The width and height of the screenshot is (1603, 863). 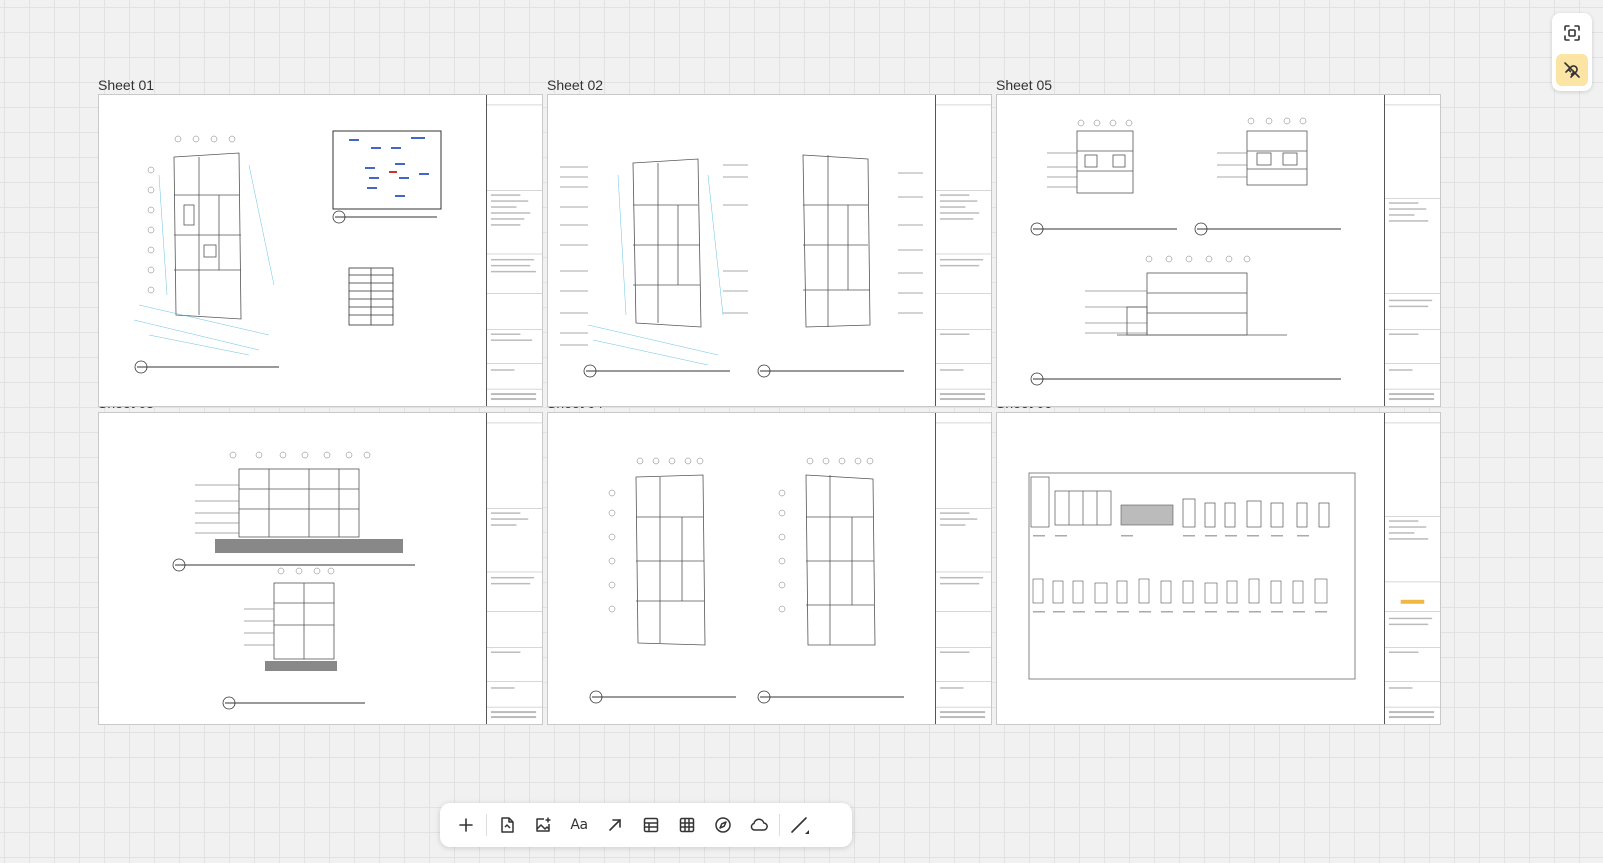 I want to click on plus-icon, so click(x=466, y=825).